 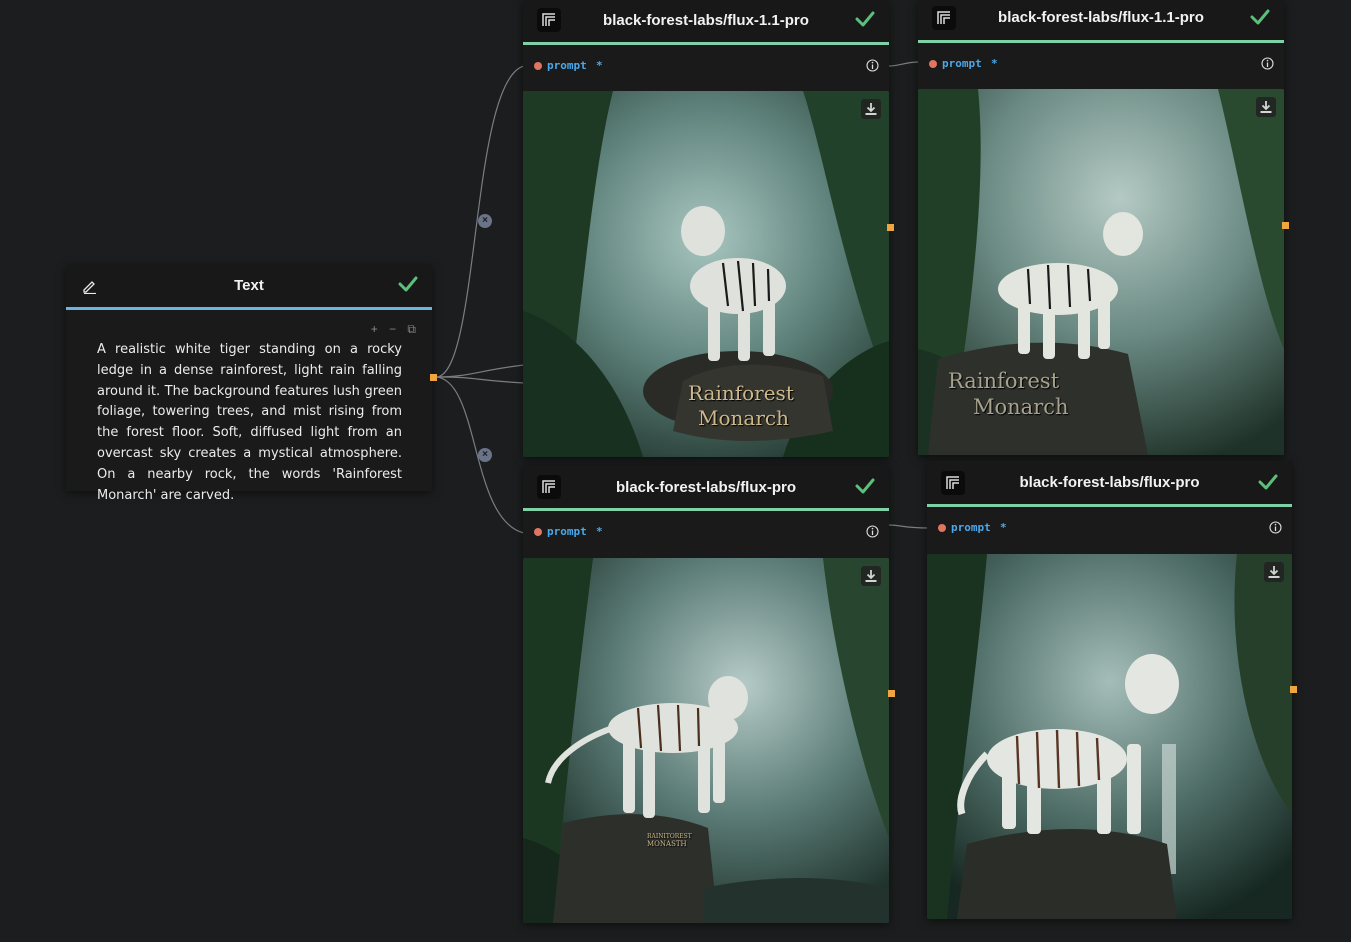 I want to click on generated-image: RAINITOREST MONASTH, so click(x=706, y=740).